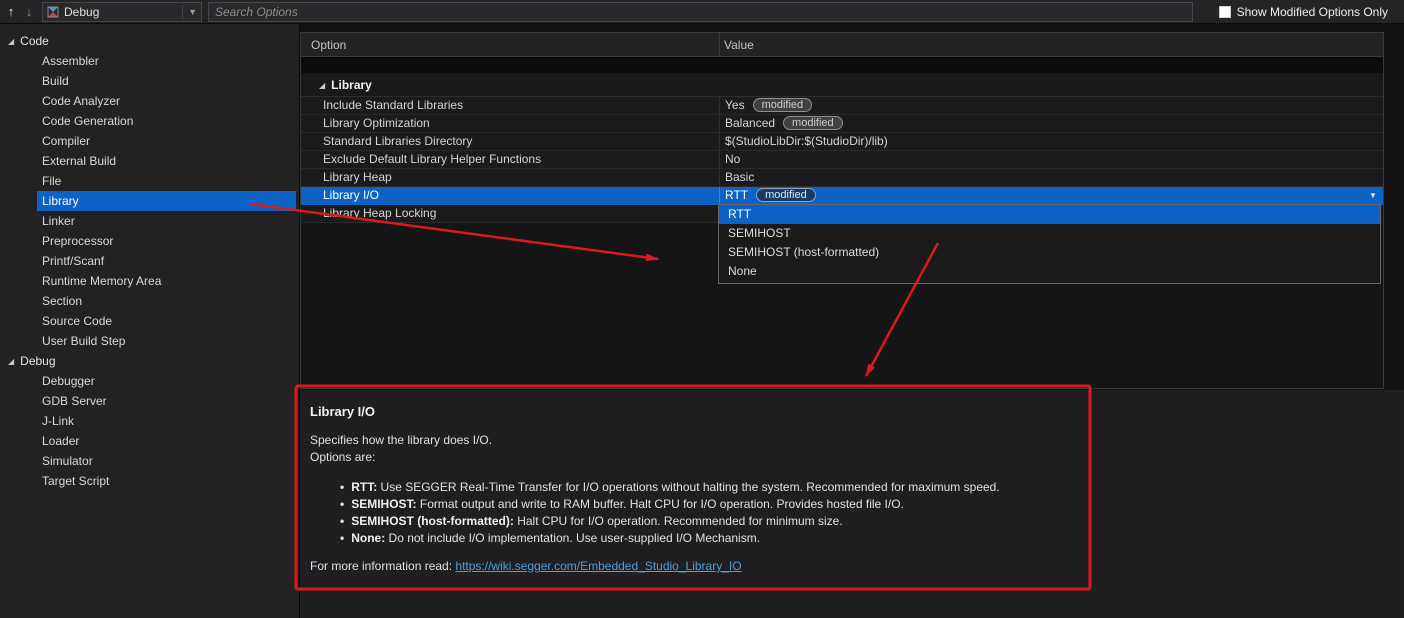 The image size is (1404, 618). What do you see at coordinates (11, 11) in the screenshot?
I see `nav-up-icon: ↑` at bounding box center [11, 11].